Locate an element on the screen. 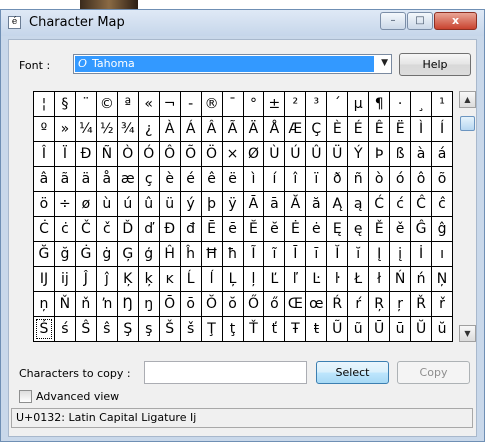  char-cell: Ò is located at coordinates (127, 154).